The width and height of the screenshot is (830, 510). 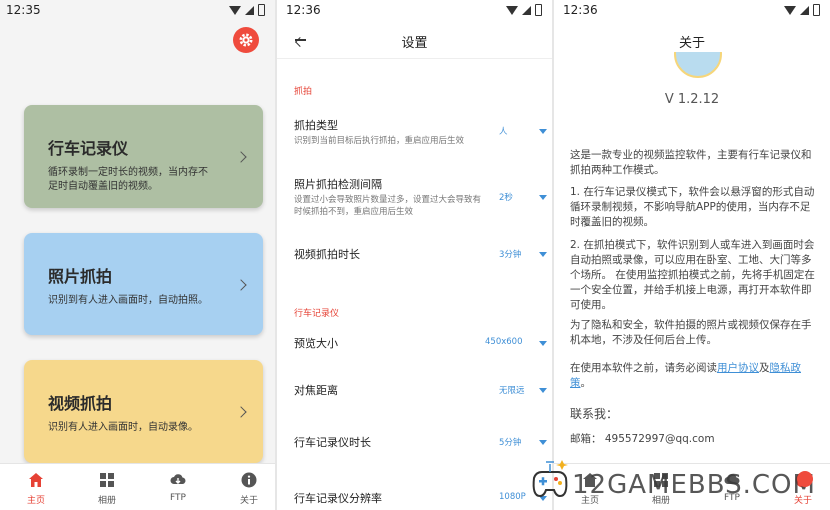 What do you see at coordinates (80, 276) in the screenshot?
I see `card-title: 照片抓拍` at bounding box center [80, 276].